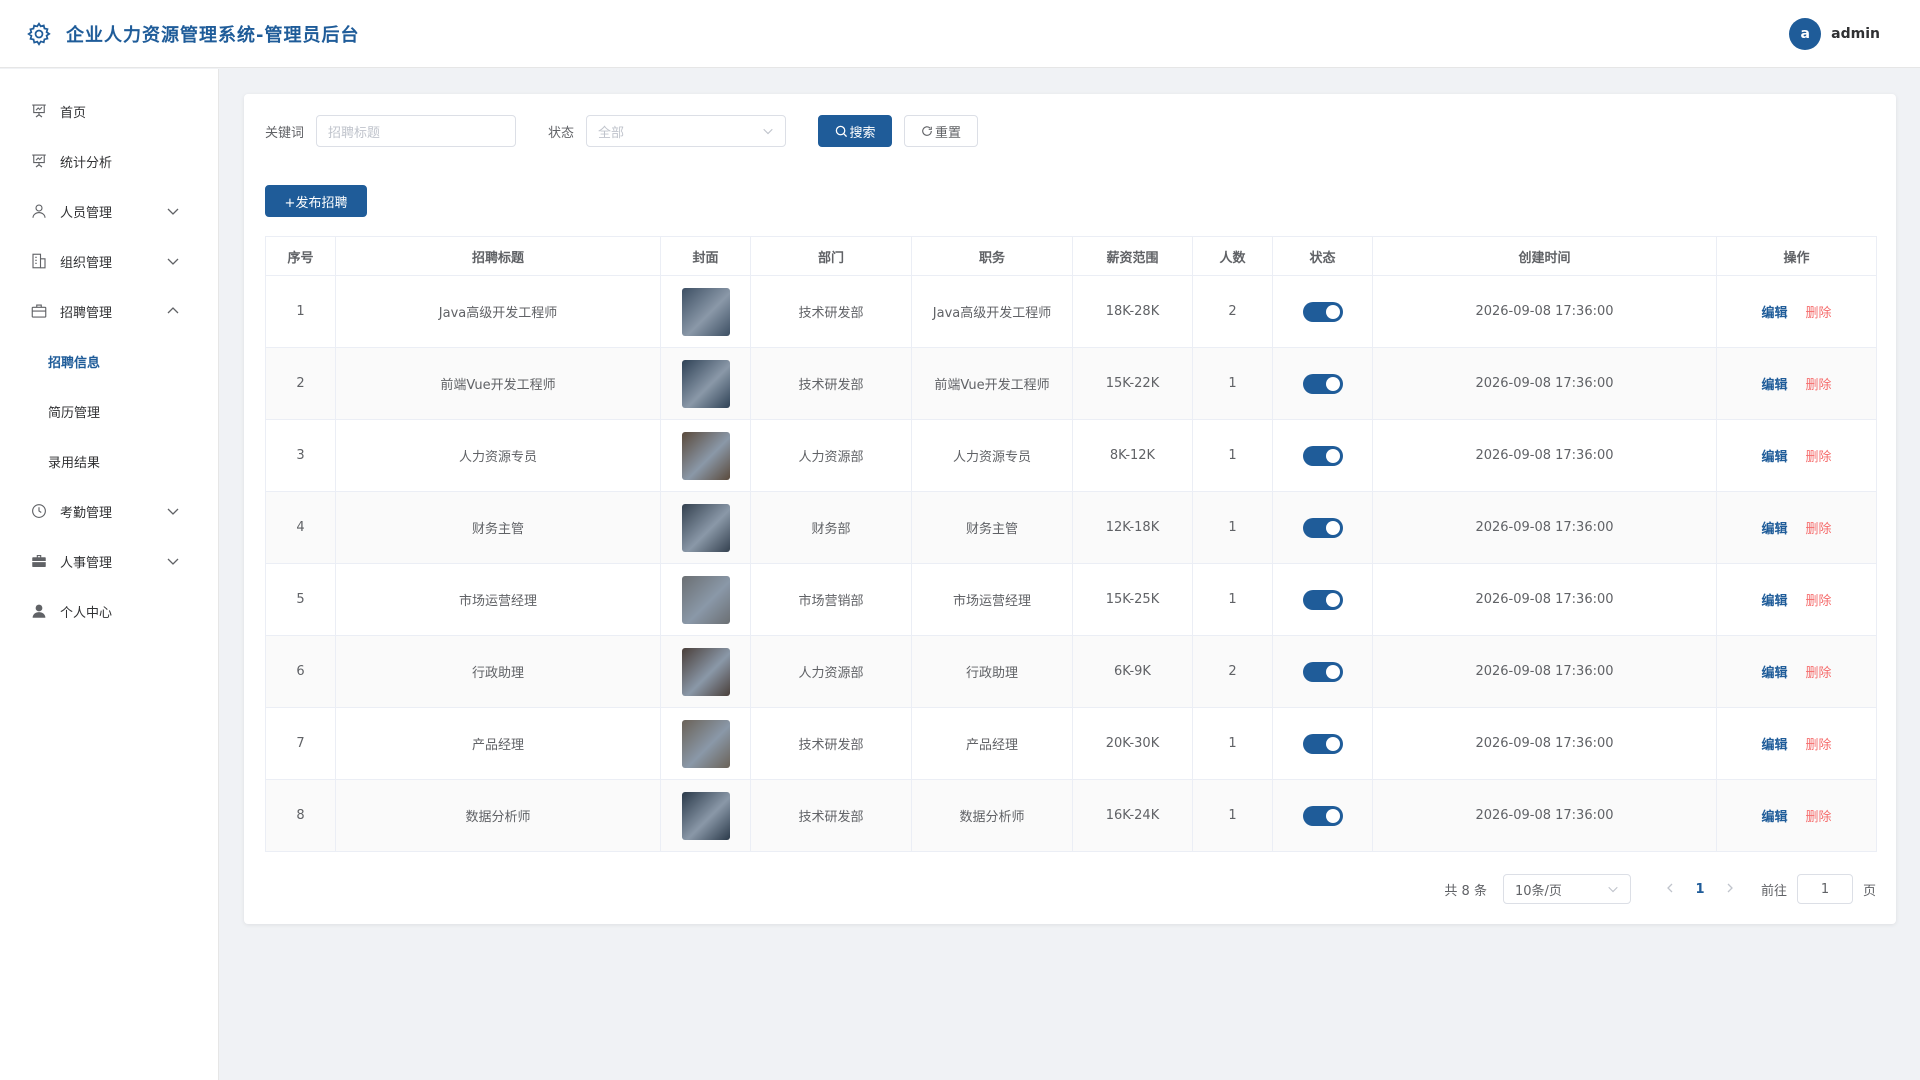 This screenshot has height=1080, width=1920. What do you see at coordinates (1322, 256) in the screenshot?
I see `col-header-status: 状态` at bounding box center [1322, 256].